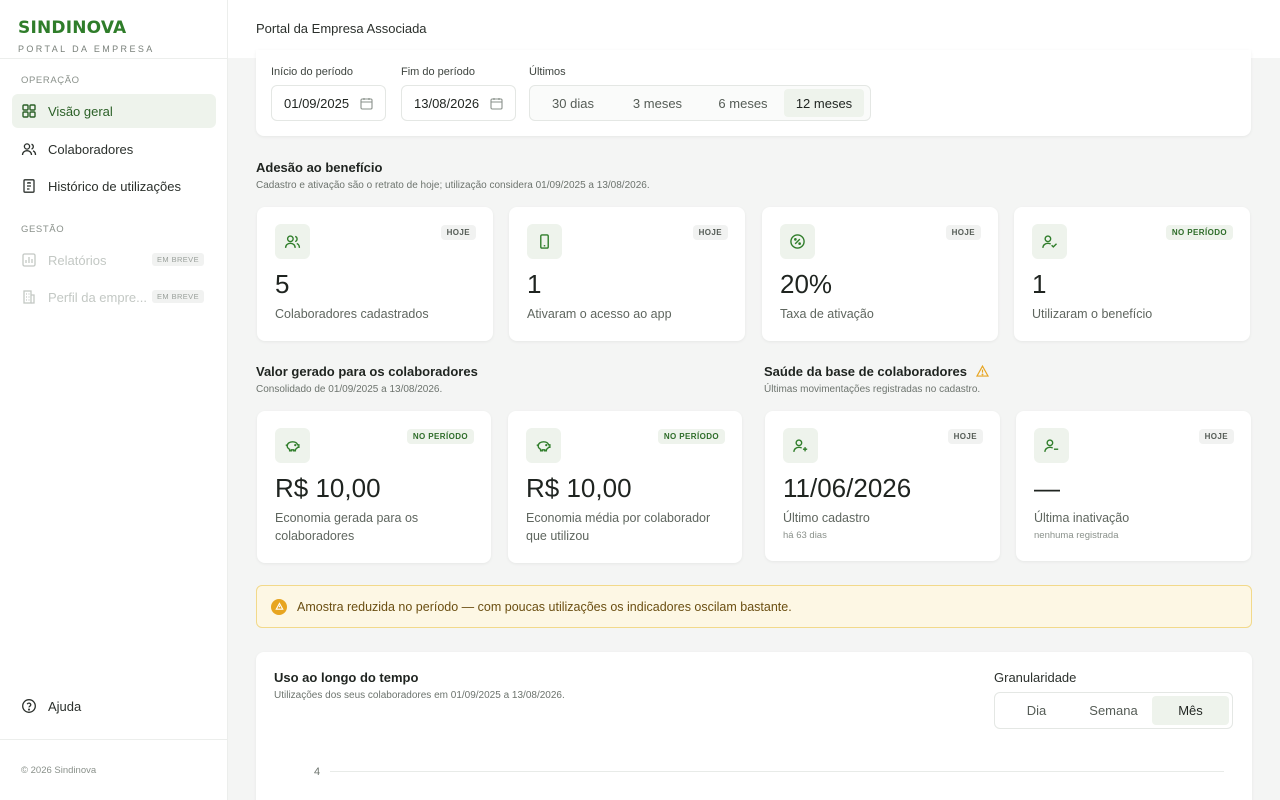 Image resolution: width=1280 pixels, height=800 pixels. What do you see at coordinates (346, 677) in the screenshot?
I see `chart-title: Uso ao longo do tempo` at bounding box center [346, 677].